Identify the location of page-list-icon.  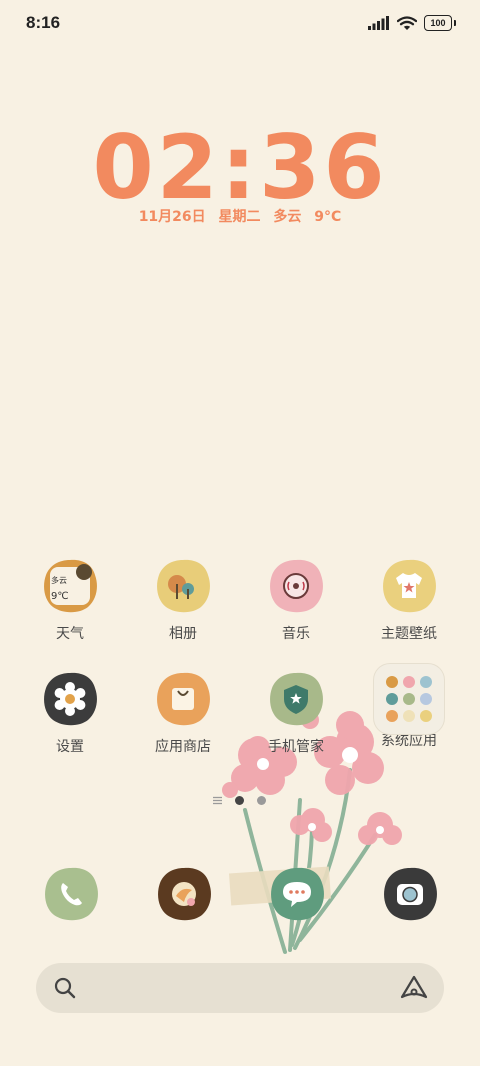
(217, 800).